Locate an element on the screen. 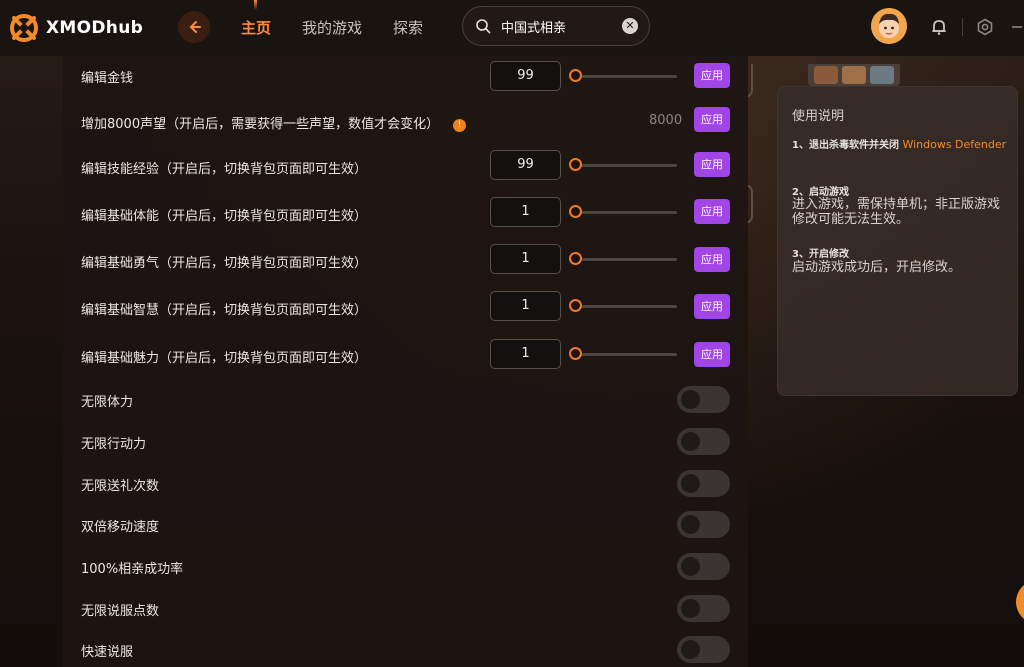 The width and height of the screenshot is (1024, 667). mod-row-persuade-points: 无限说服点数 is located at coordinates (405, 615).